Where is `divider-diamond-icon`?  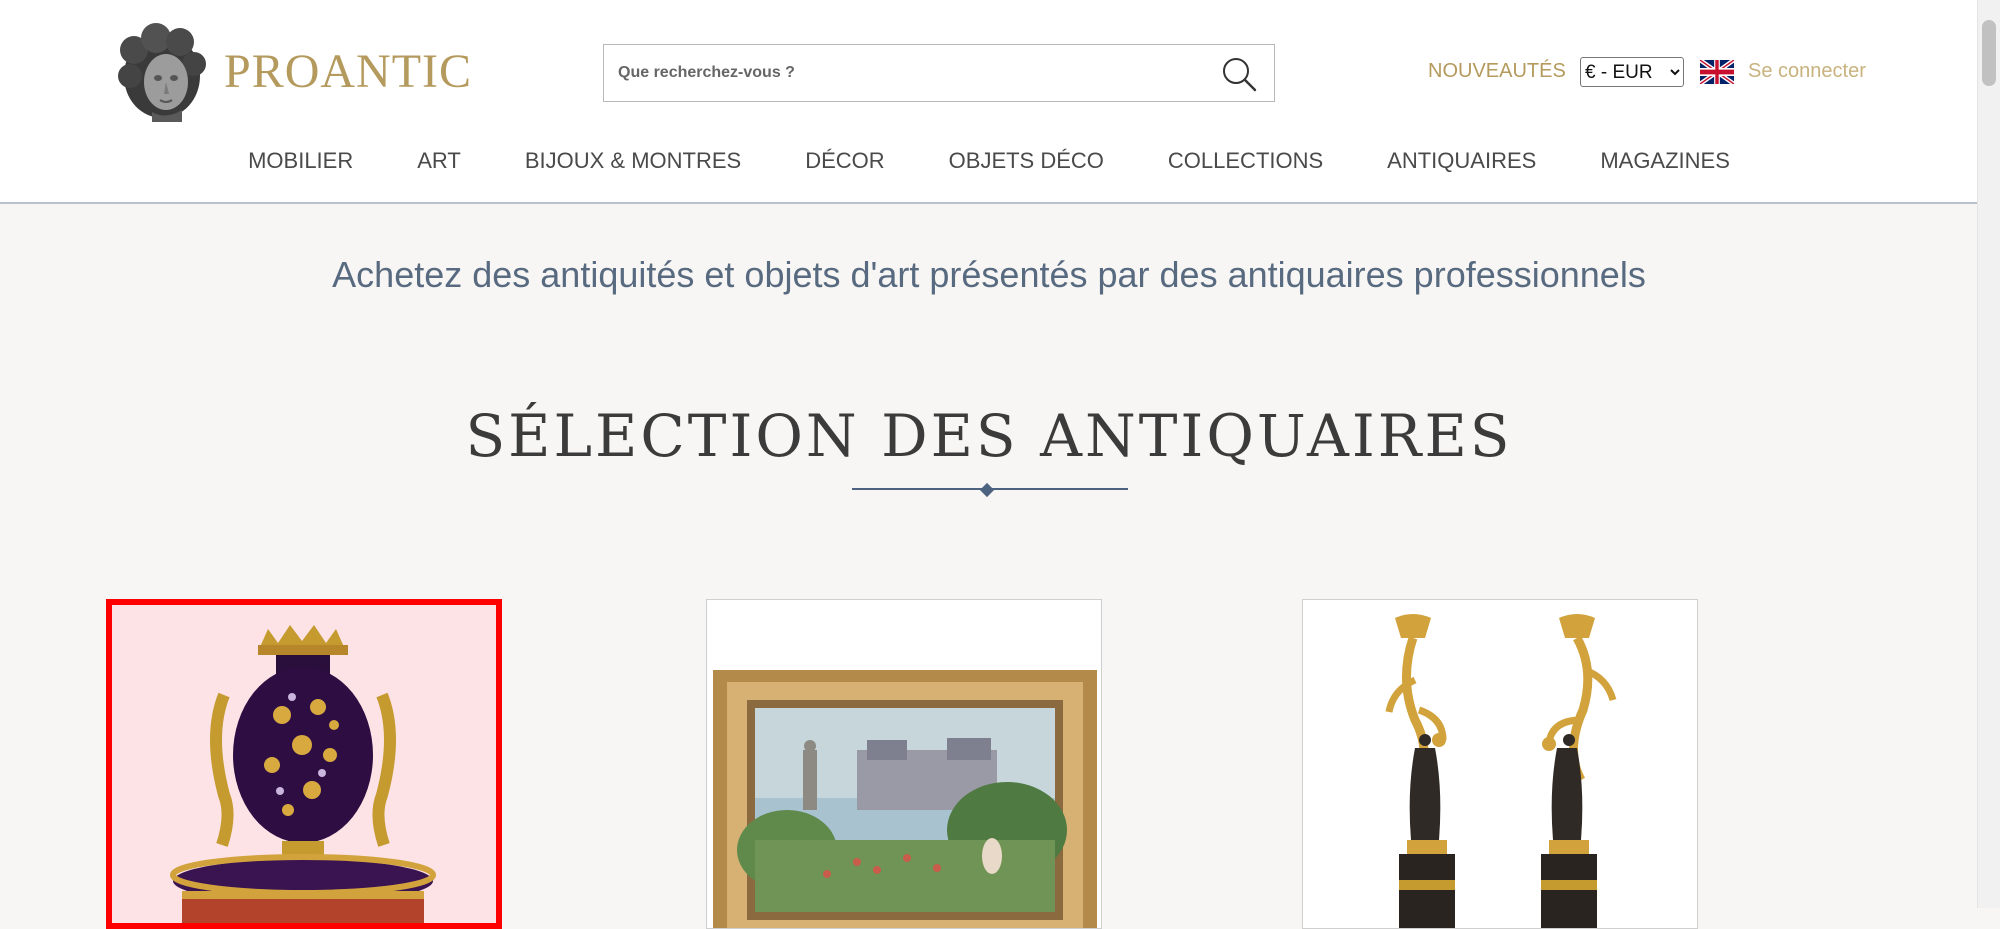 divider-diamond-icon is located at coordinates (987, 490).